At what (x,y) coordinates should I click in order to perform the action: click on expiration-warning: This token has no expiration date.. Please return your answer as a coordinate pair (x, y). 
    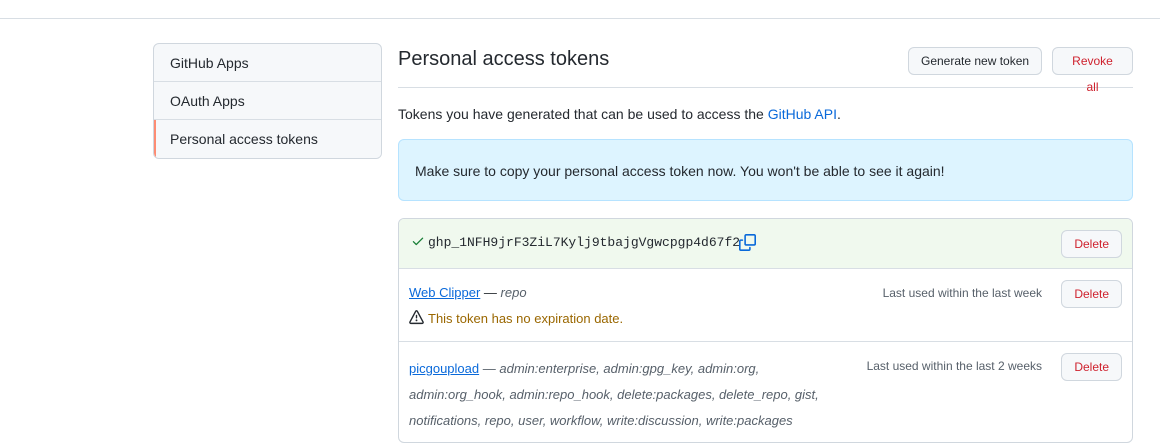
    Looking at the image, I should click on (516, 319).